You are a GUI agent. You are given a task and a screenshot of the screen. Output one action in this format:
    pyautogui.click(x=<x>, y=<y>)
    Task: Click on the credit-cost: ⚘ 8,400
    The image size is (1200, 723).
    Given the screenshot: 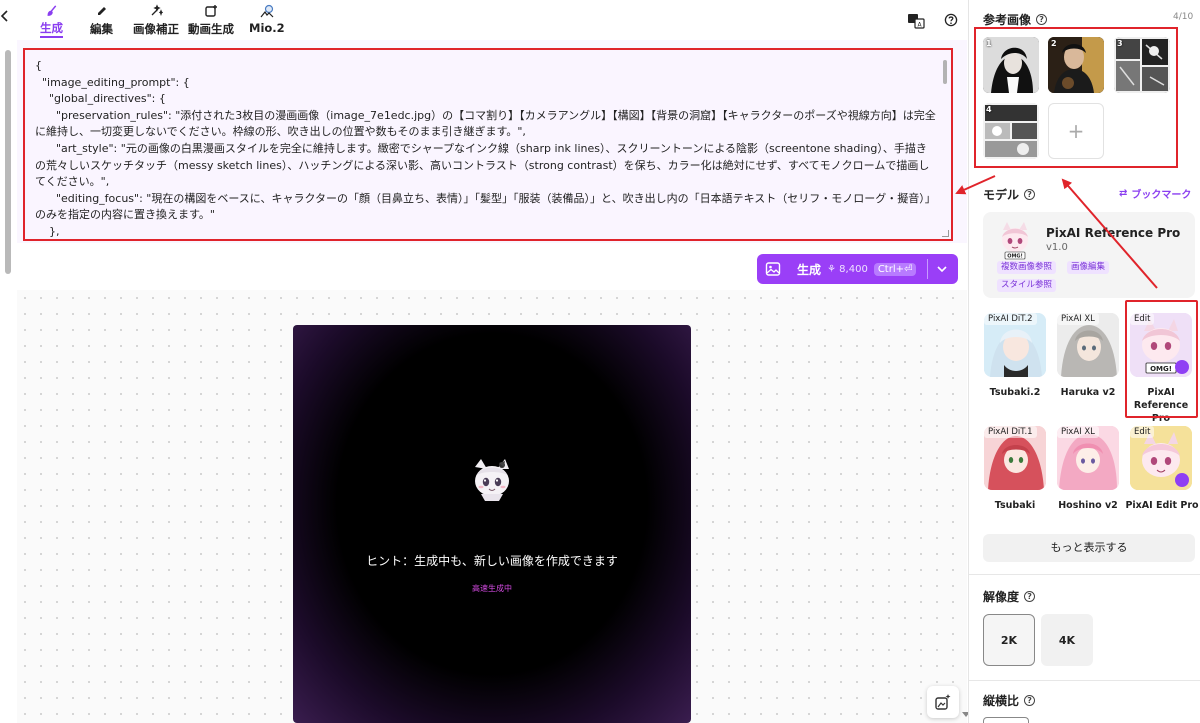 What is the action you would take?
    pyautogui.click(x=847, y=269)
    